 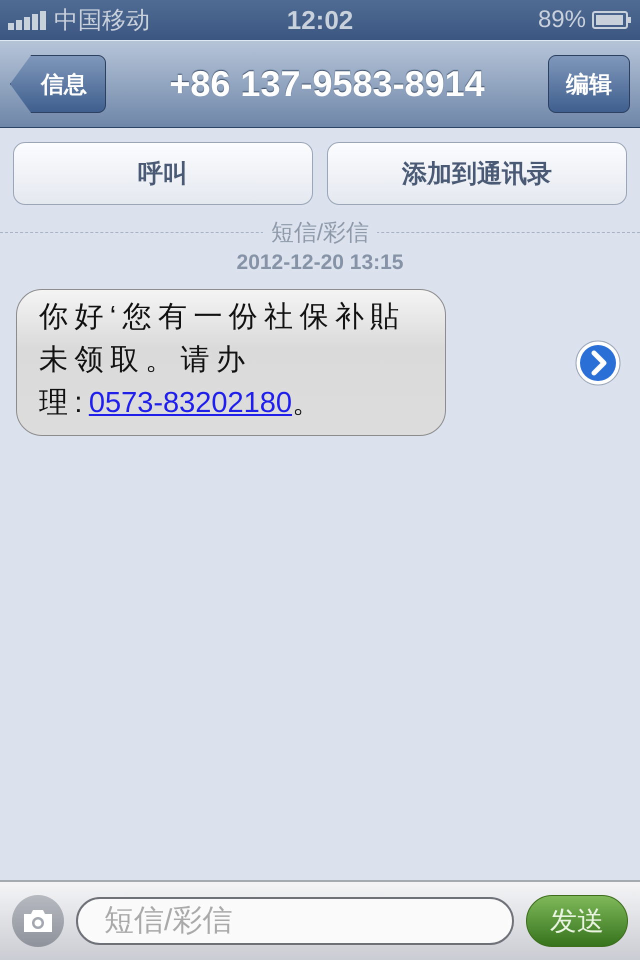 I want to click on message-text: 你好‘您有一份社保补貼未领取。请办理:0573-83202180。, so click(x=223, y=360).